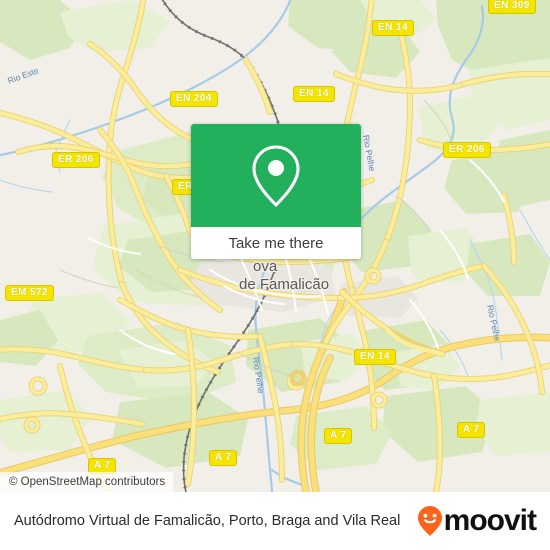 Image resolution: width=550 pixels, height=550 pixels. I want to click on road-shield: EN 204, so click(194, 99).